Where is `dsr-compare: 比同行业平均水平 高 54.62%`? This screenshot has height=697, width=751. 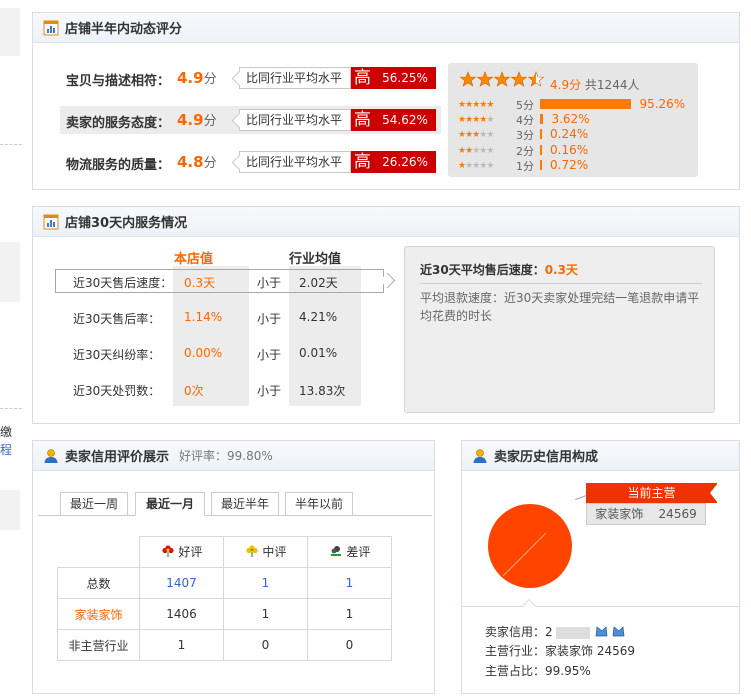 dsr-compare: 比同行业平均水平 高 54.62% is located at coordinates (335, 120).